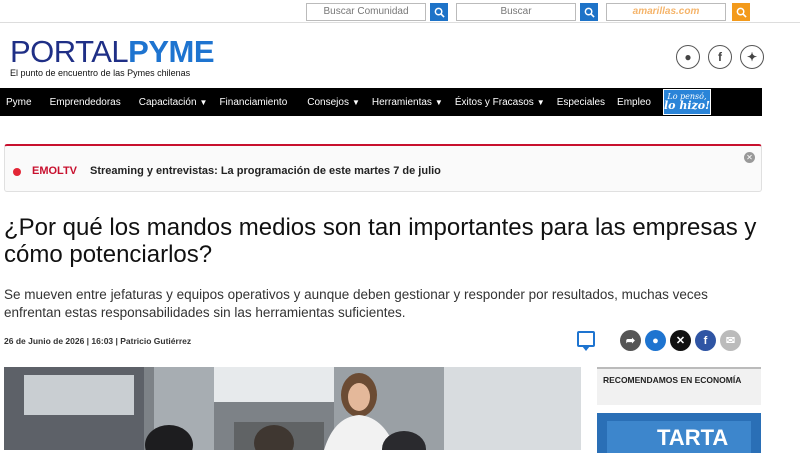  I want to click on logo-portal: PORTAL, so click(69, 51).